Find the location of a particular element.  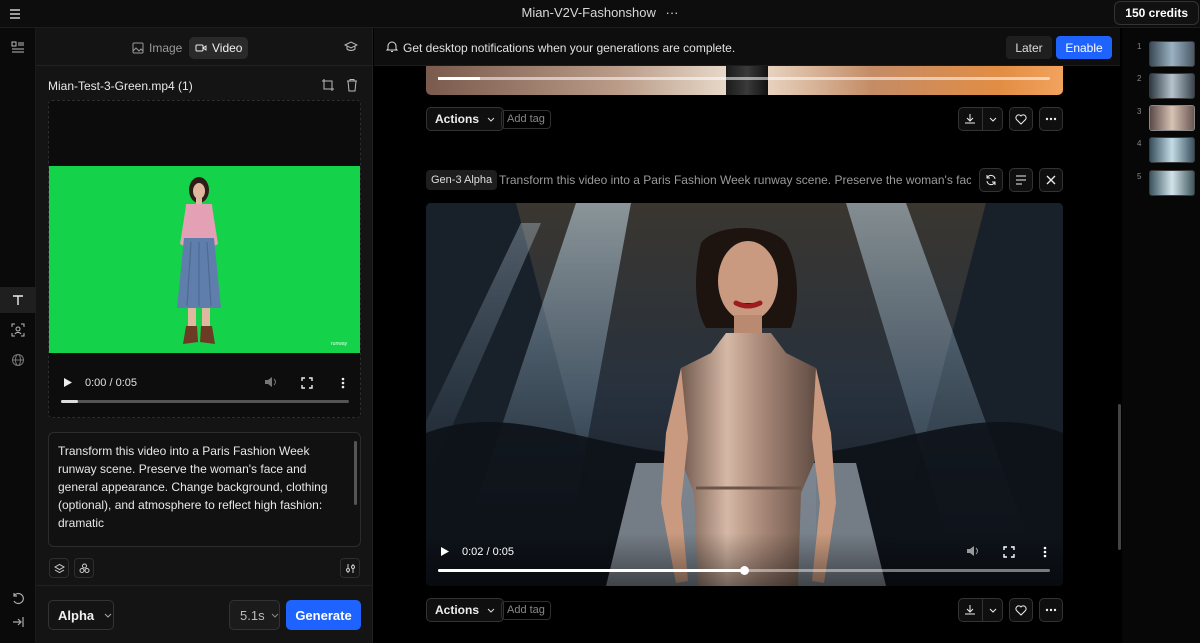

project-more-icon: ··· is located at coordinates (672, 12).